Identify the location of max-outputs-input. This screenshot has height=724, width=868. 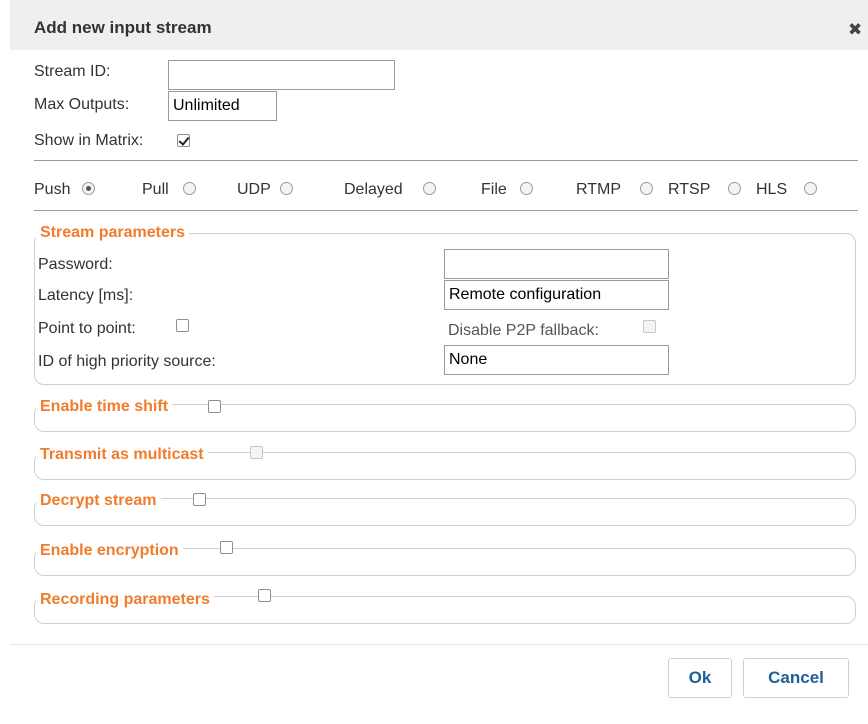
(222, 106).